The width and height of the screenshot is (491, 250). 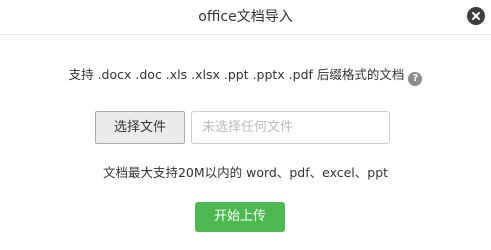 I want to click on dialog-header: office文档导入, so click(x=245, y=17).